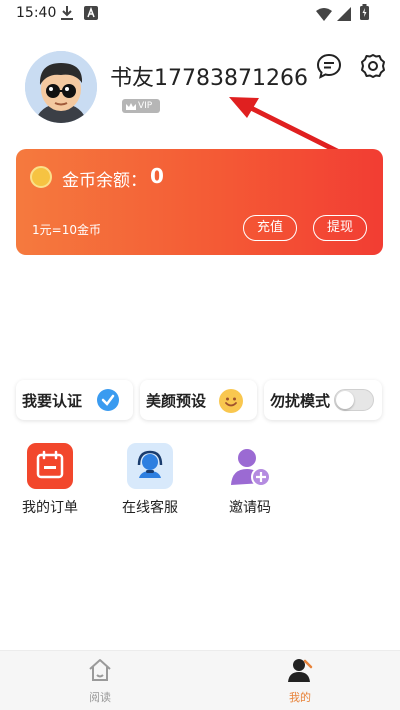 Image resolution: width=400 pixels, height=710 pixels. Describe the element at coordinates (200, 680) in the screenshot. I see `bottom-nav: 阅读 我的` at that location.